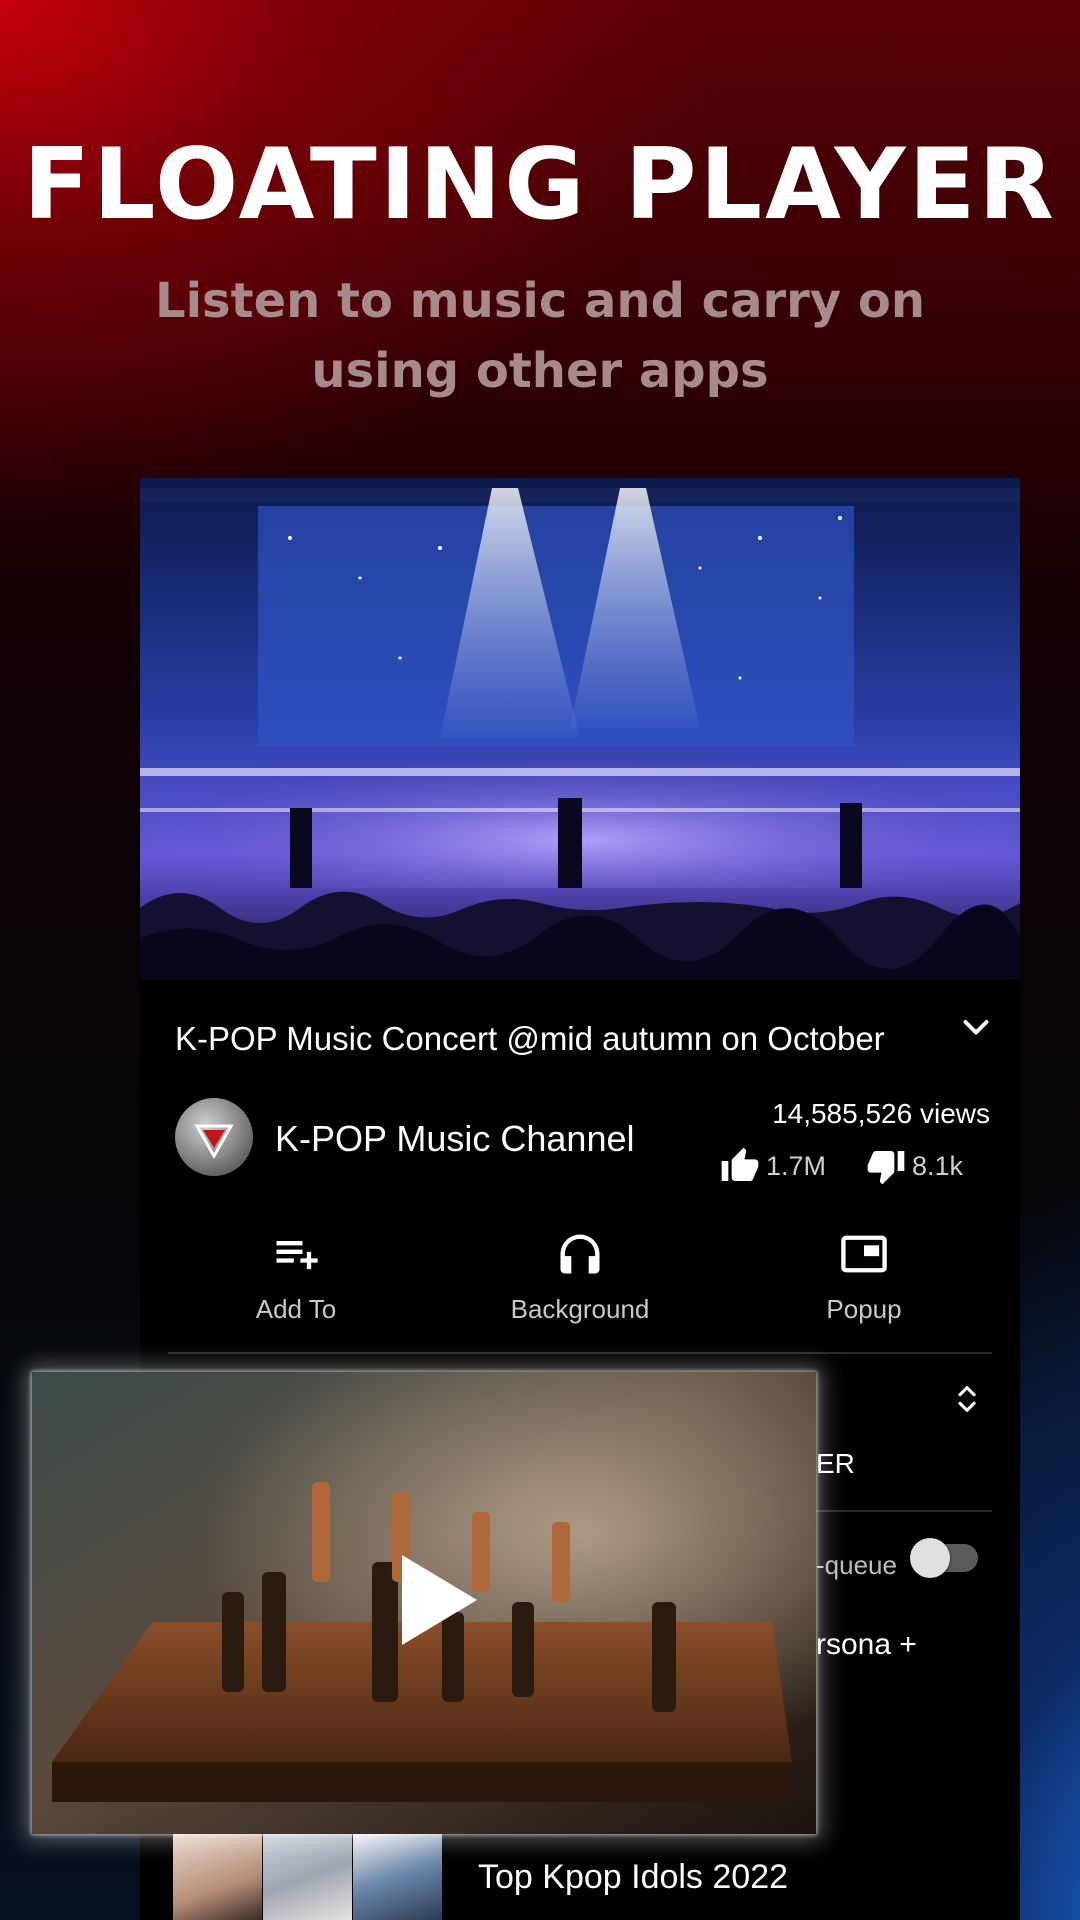  What do you see at coordinates (856, 1565) in the screenshot?
I see `autoqueue-label: -queue` at bounding box center [856, 1565].